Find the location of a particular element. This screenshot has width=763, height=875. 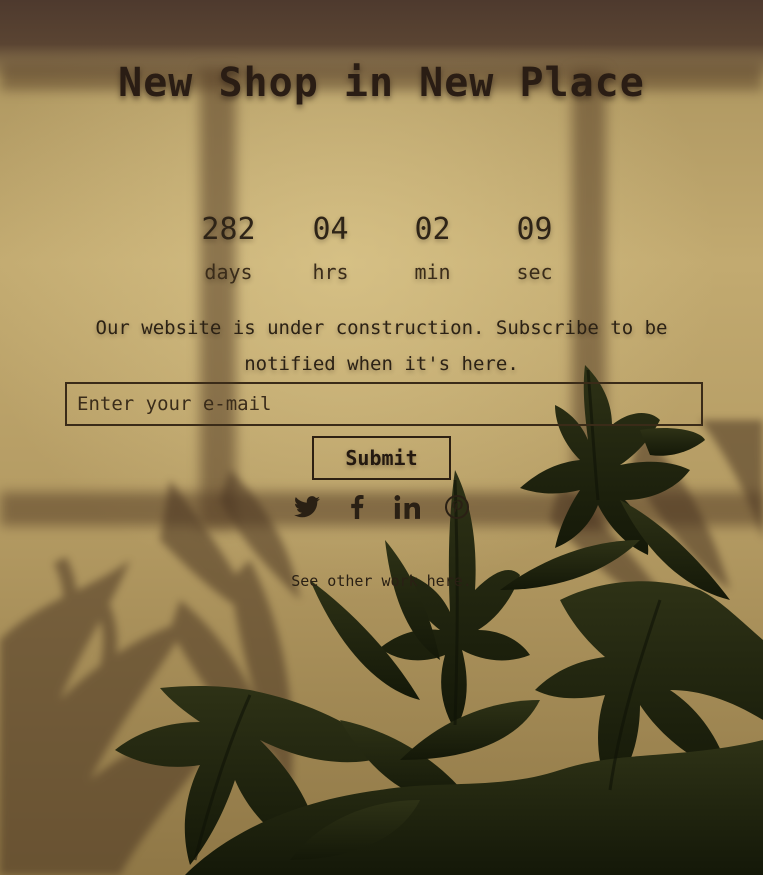

other-work: See other work here. is located at coordinates (381, 581).